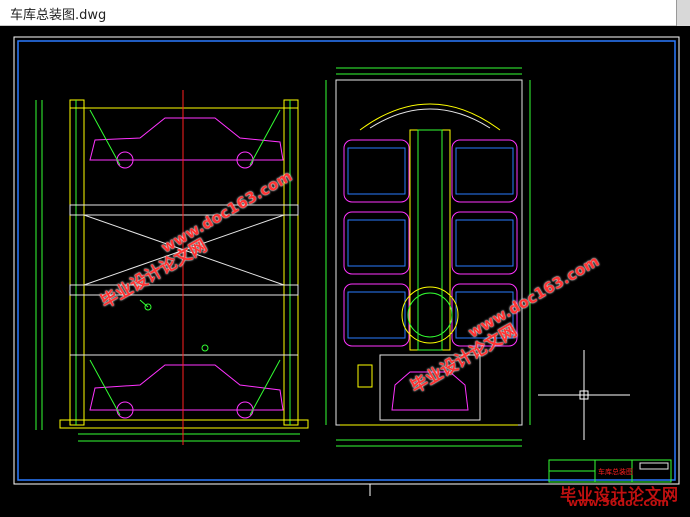 This screenshot has width=690, height=517. Describe the element at coordinates (618, 502) in the screenshot. I see `watermark-site-url: www.56doc.com` at that location.